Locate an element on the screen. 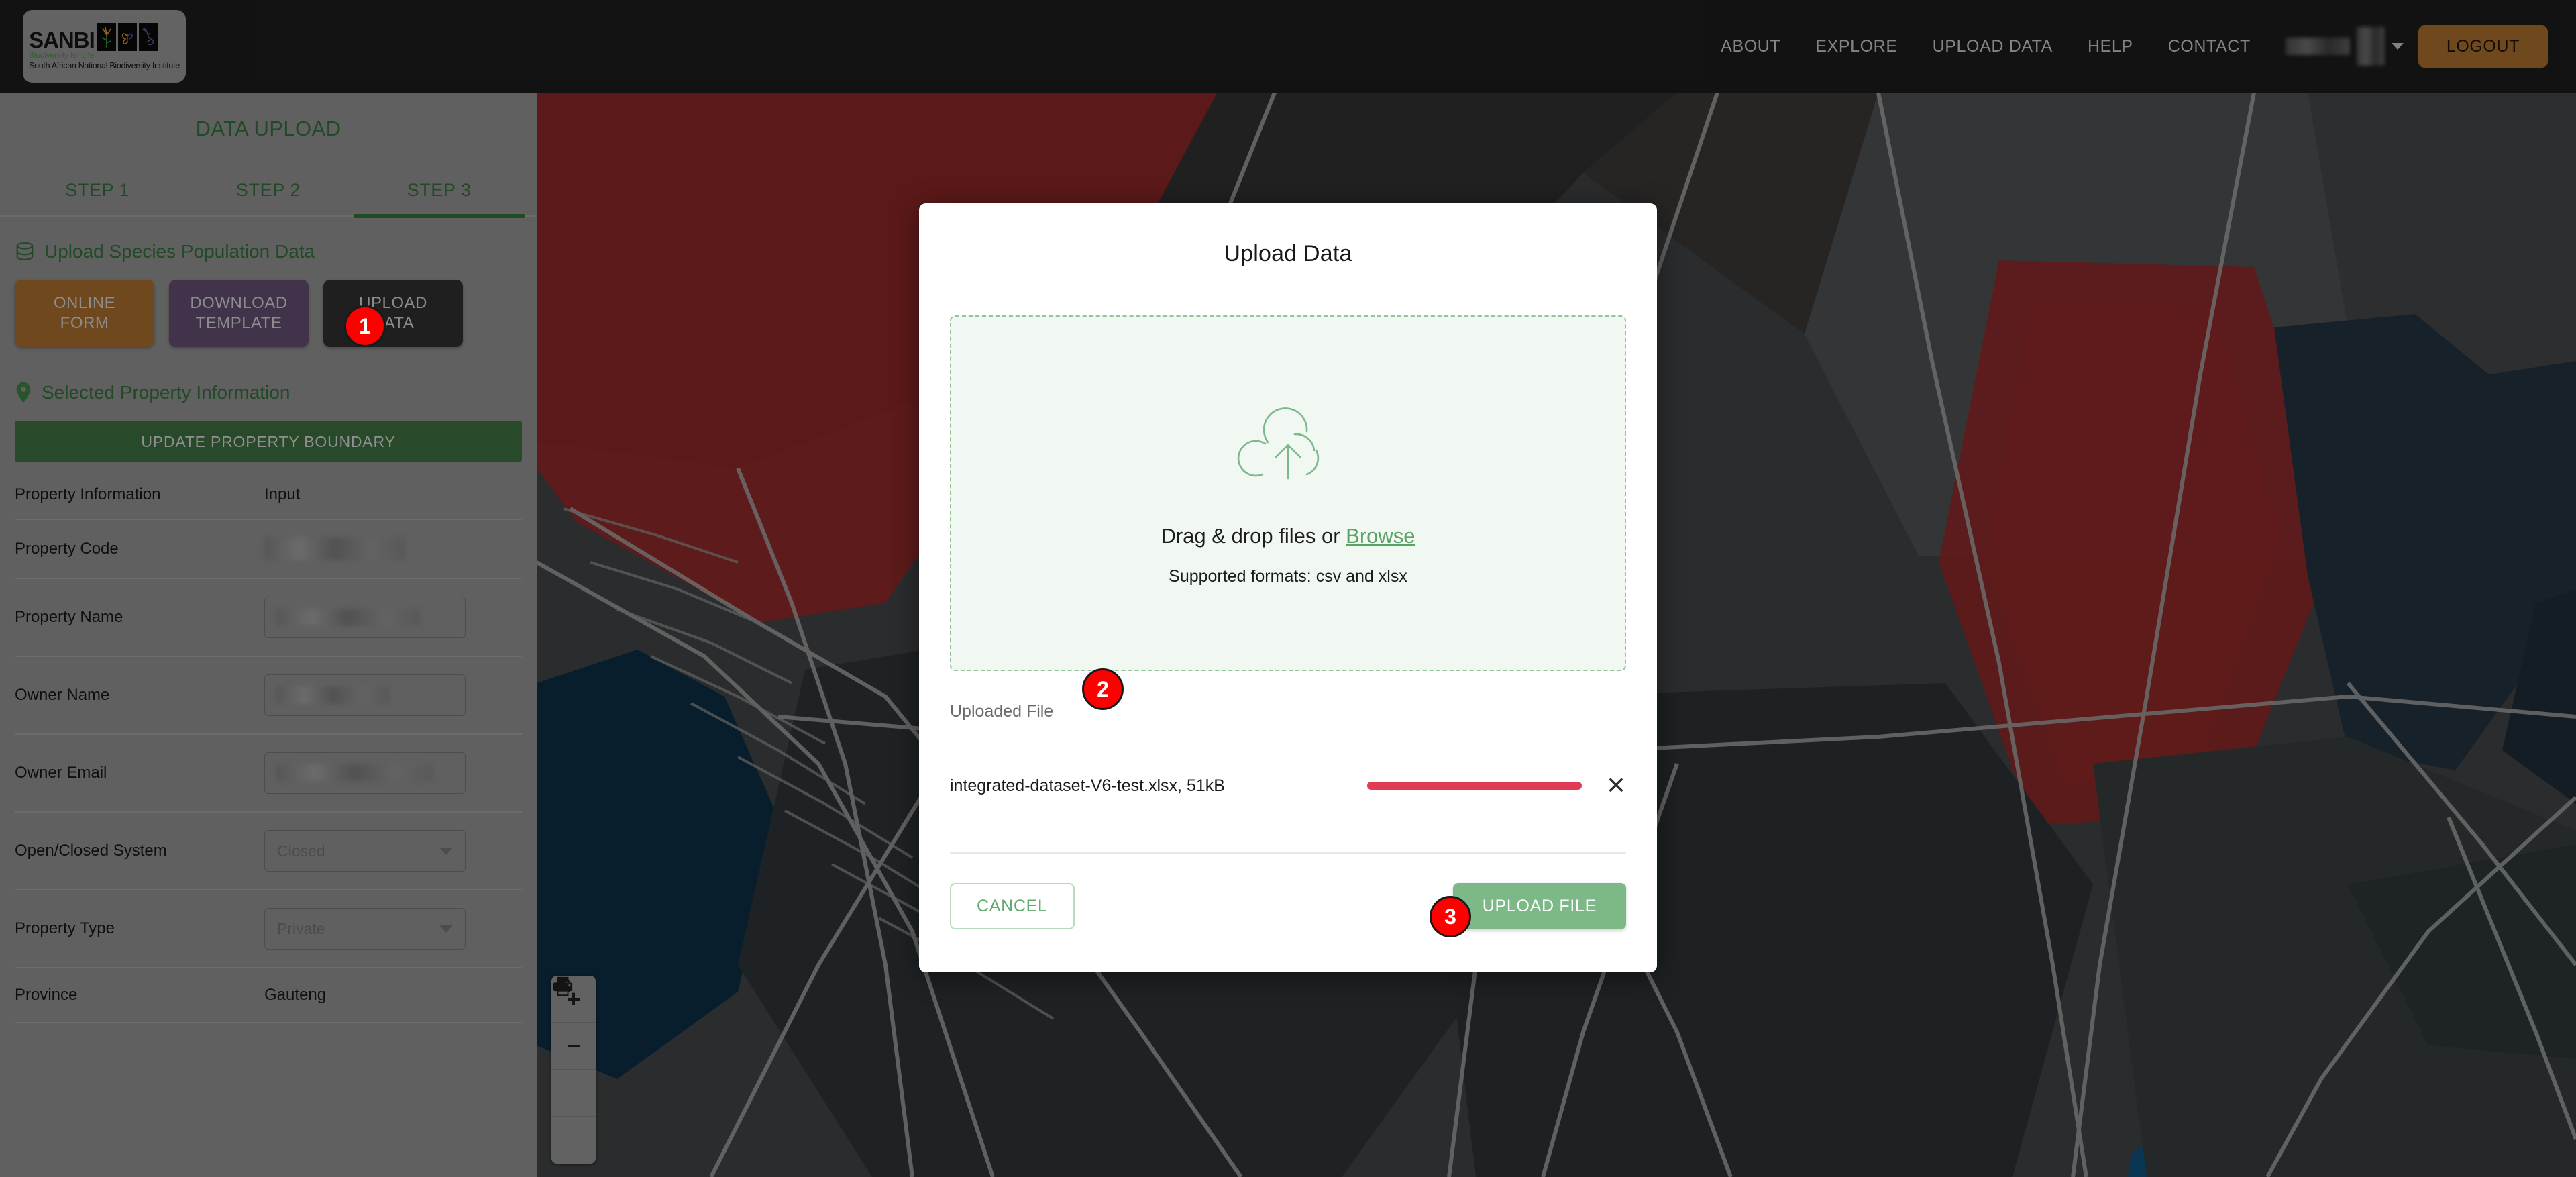 This screenshot has width=2576, height=1177. row-label-owner-email: Owner Email is located at coordinates (134, 773).